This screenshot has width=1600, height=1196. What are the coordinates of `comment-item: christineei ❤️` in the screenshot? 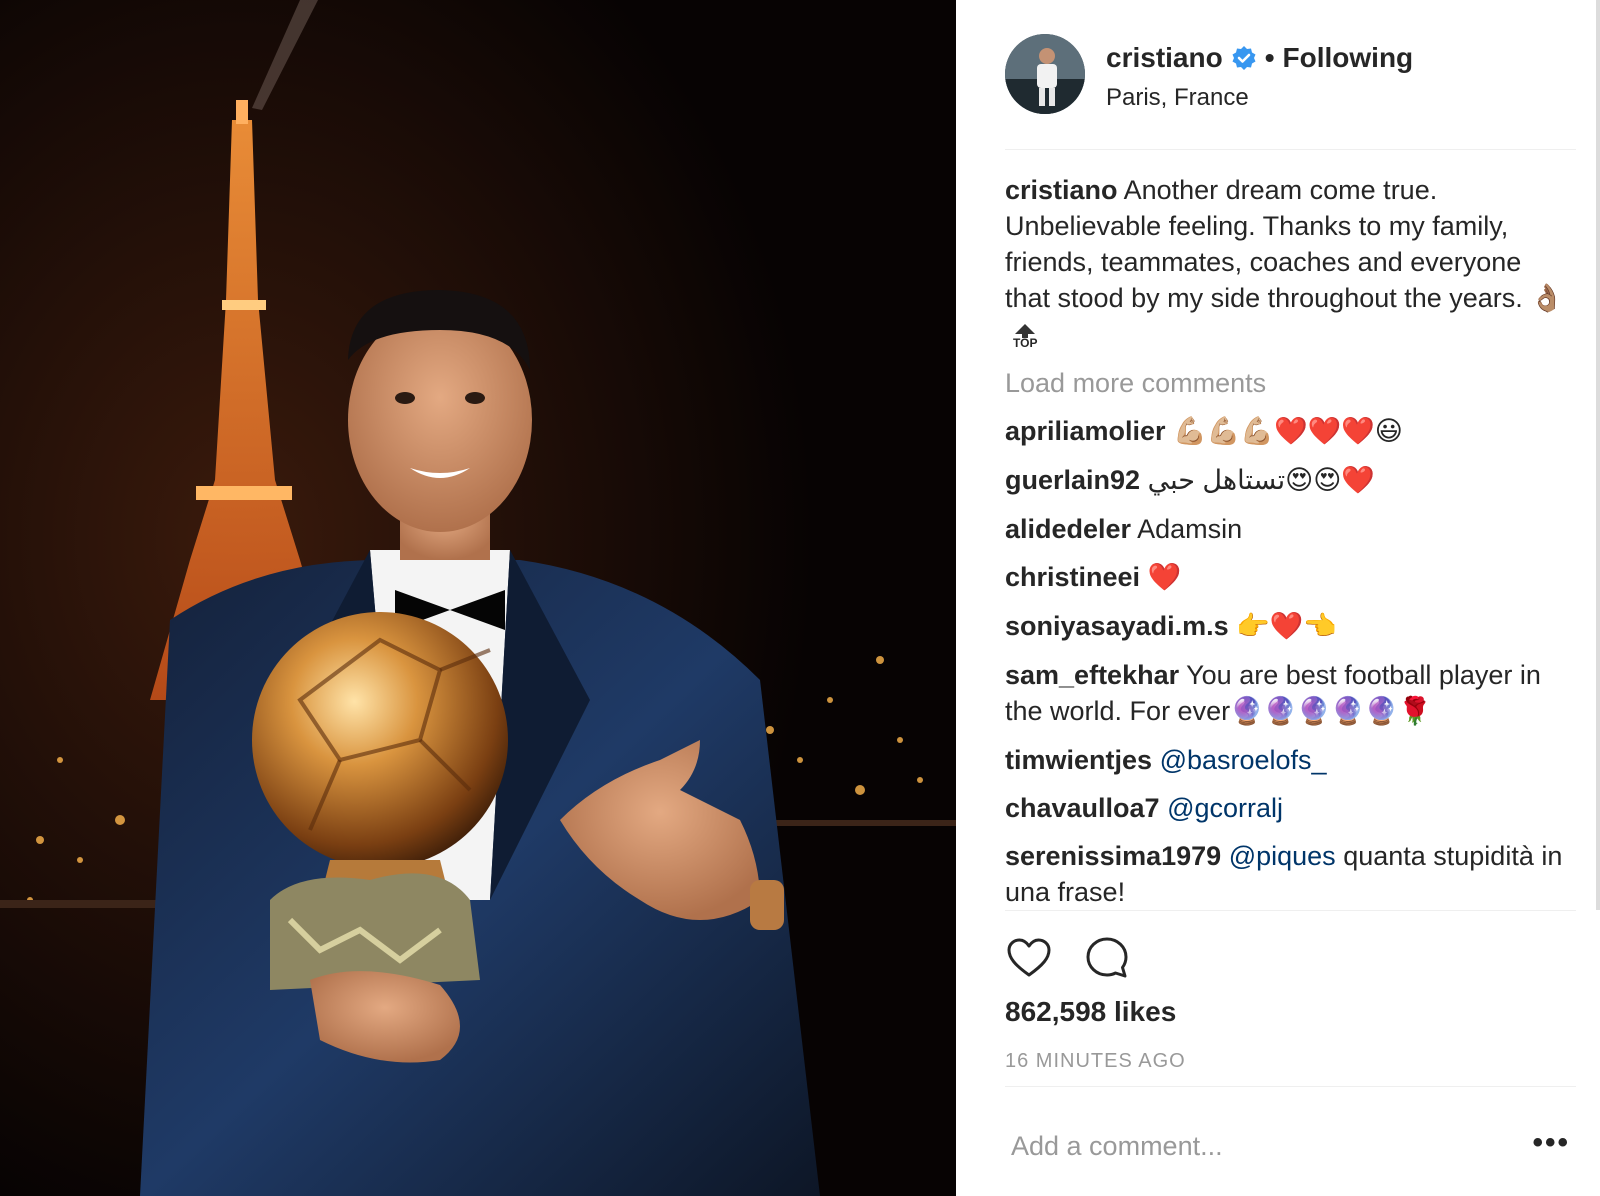 It's located at (1285, 577).